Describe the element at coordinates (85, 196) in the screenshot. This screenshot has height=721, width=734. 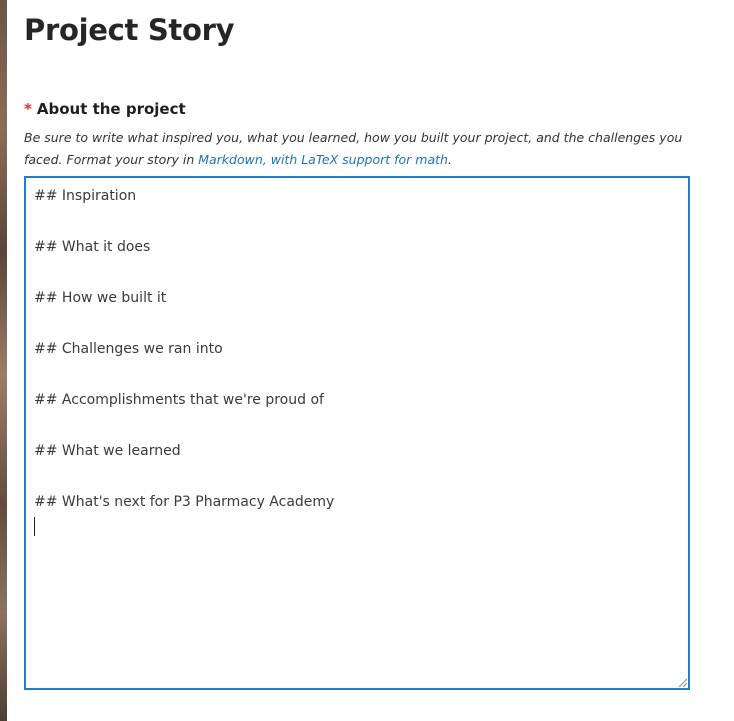
I see `story-line-inspiration: ## Inspiration` at that location.